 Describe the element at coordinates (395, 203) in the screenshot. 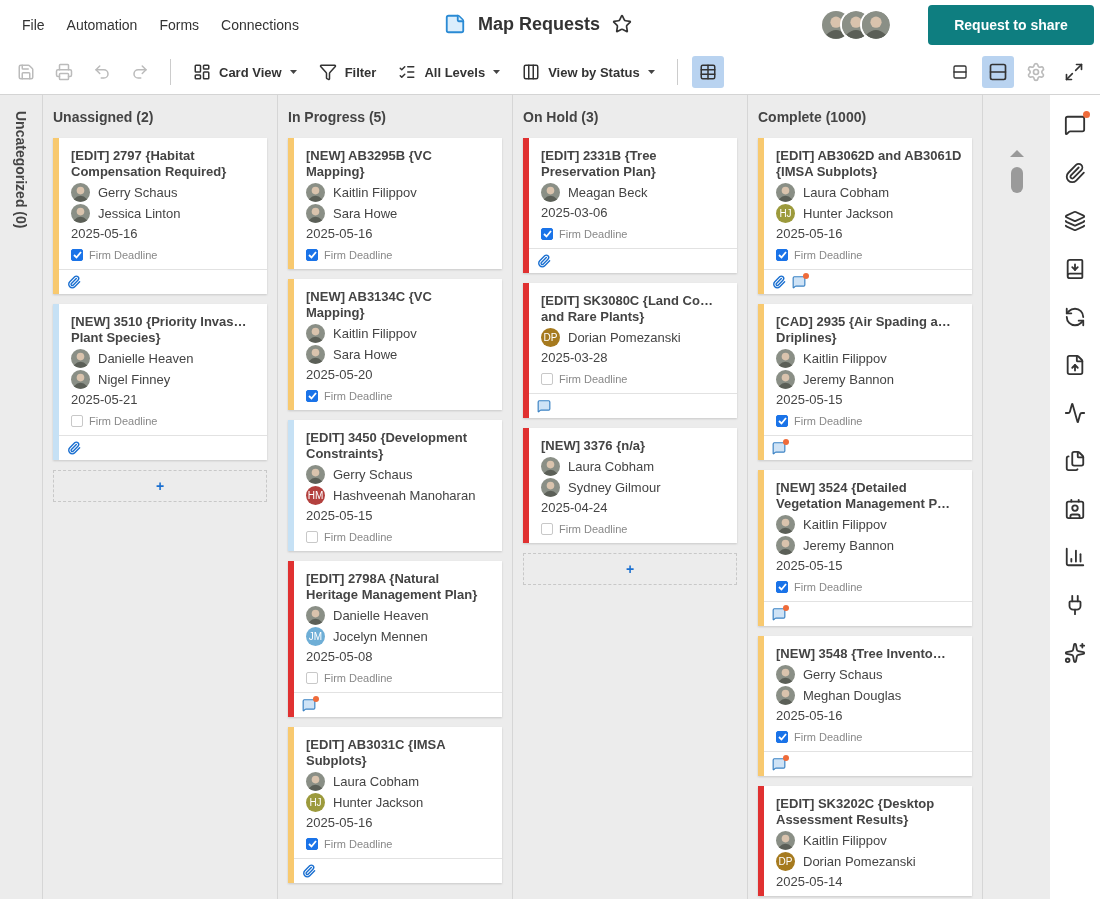

I see `card: [NEW] AB3295B {VC Mapping} Kaitlin Filippov Sara Howe 2025-05-16 Firm Deadline` at that location.